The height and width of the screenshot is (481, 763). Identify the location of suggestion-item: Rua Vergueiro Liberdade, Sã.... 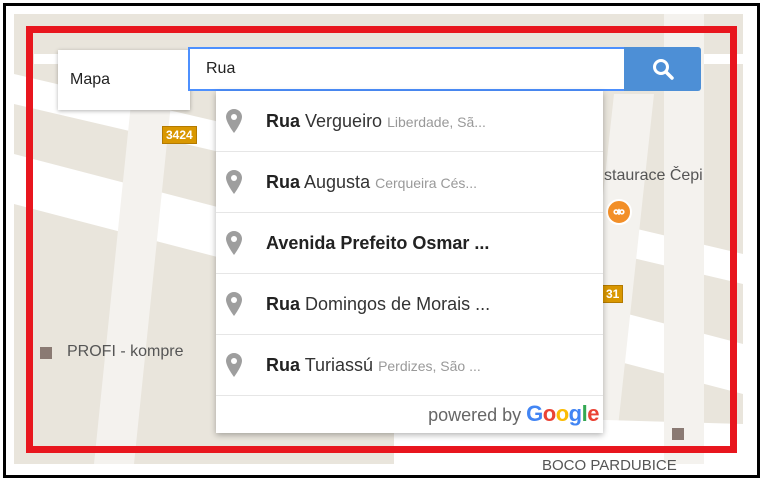
(409, 121).